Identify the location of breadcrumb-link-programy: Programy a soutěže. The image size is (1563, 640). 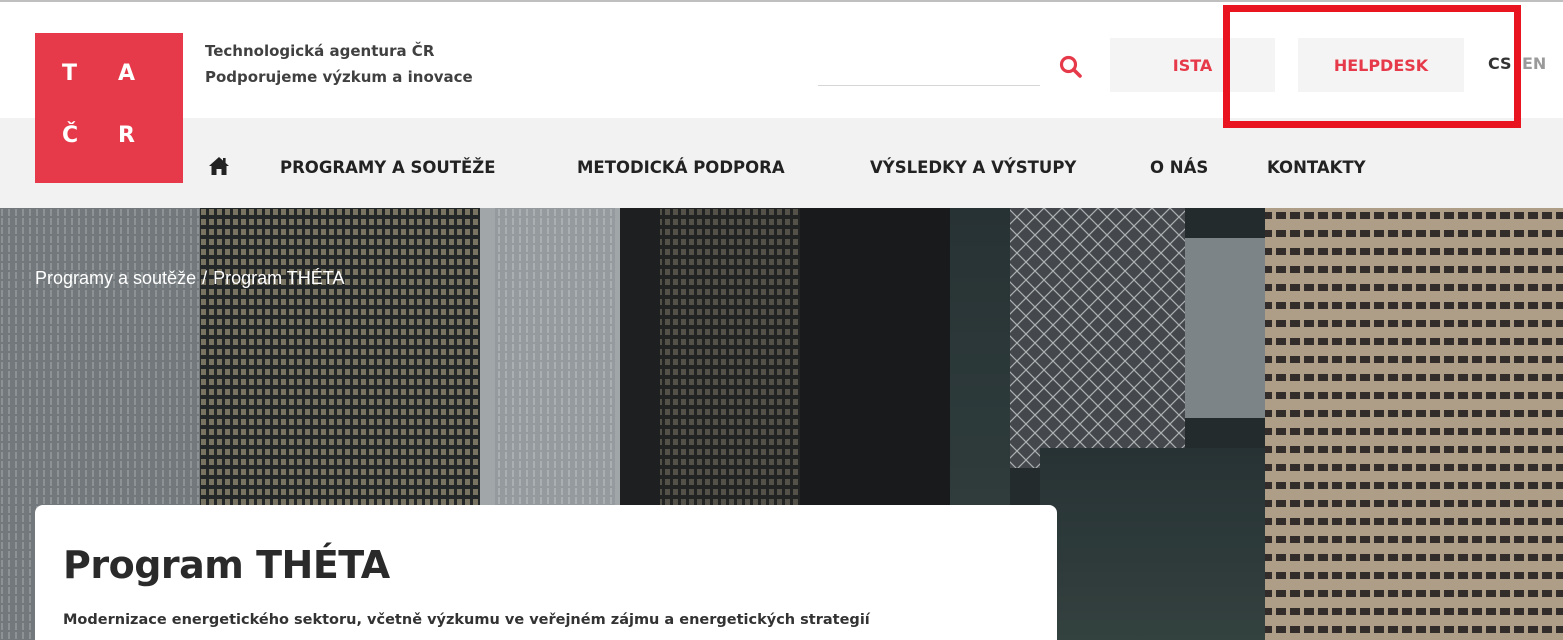
(115, 278).